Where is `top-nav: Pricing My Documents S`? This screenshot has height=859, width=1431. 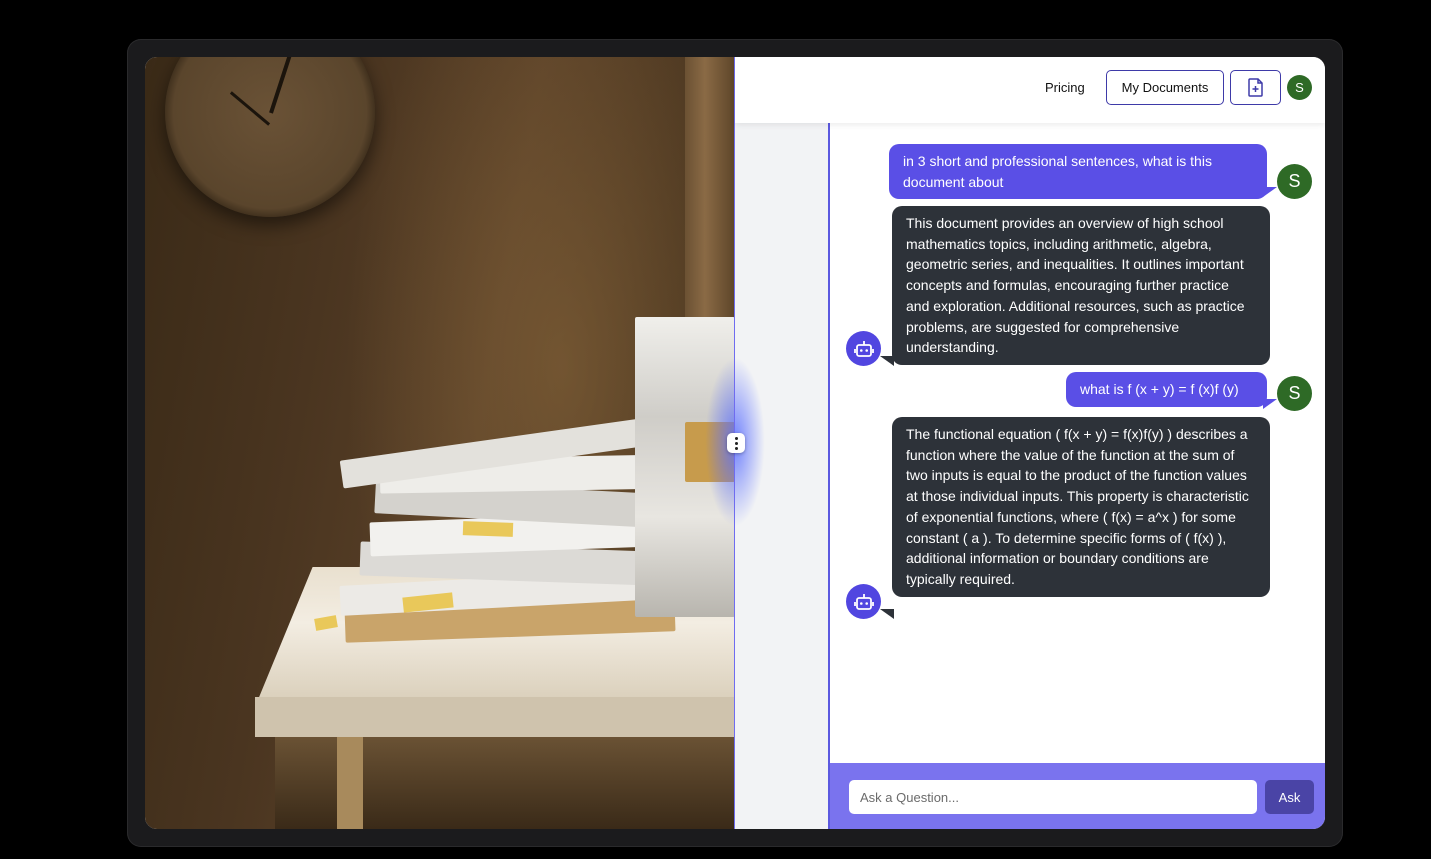 top-nav: Pricing My Documents S is located at coordinates (1030, 90).